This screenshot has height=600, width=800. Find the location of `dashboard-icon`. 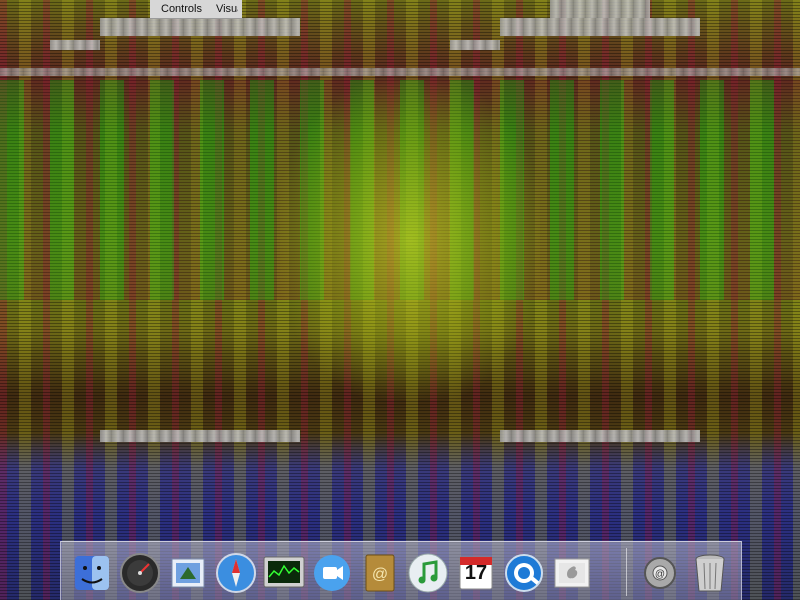

dashboard-icon is located at coordinates (140, 573).